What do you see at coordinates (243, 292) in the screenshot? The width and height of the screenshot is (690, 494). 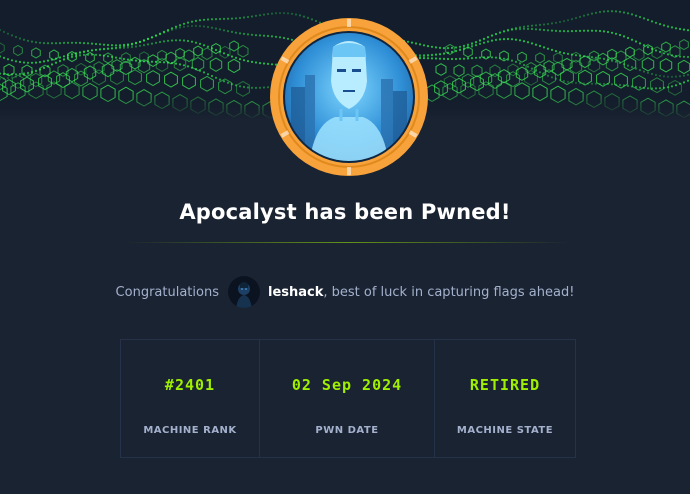 I see `user-avatar-icon` at bounding box center [243, 292].